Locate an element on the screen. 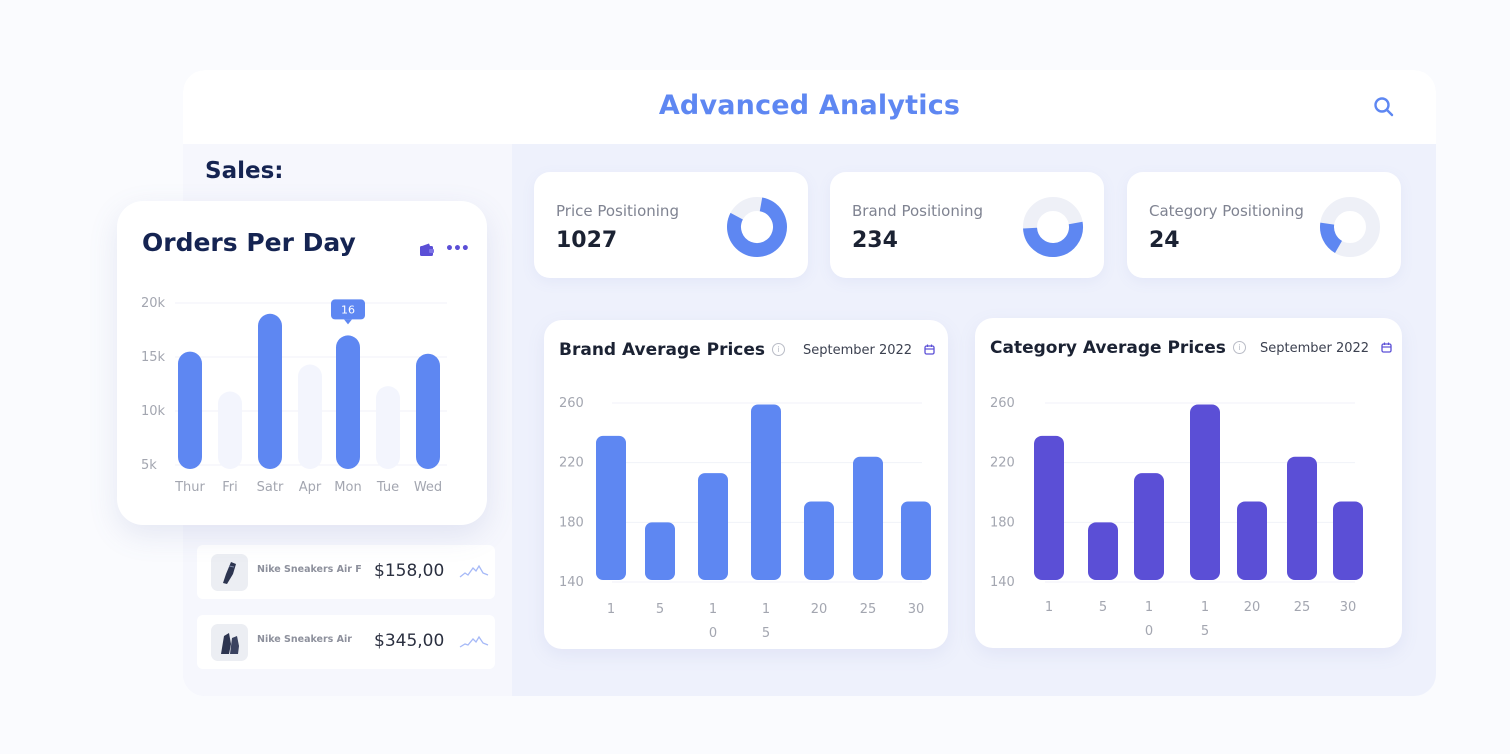 The image size is (1510, 754). sneaker-icon is located at coordinates (229, 572).